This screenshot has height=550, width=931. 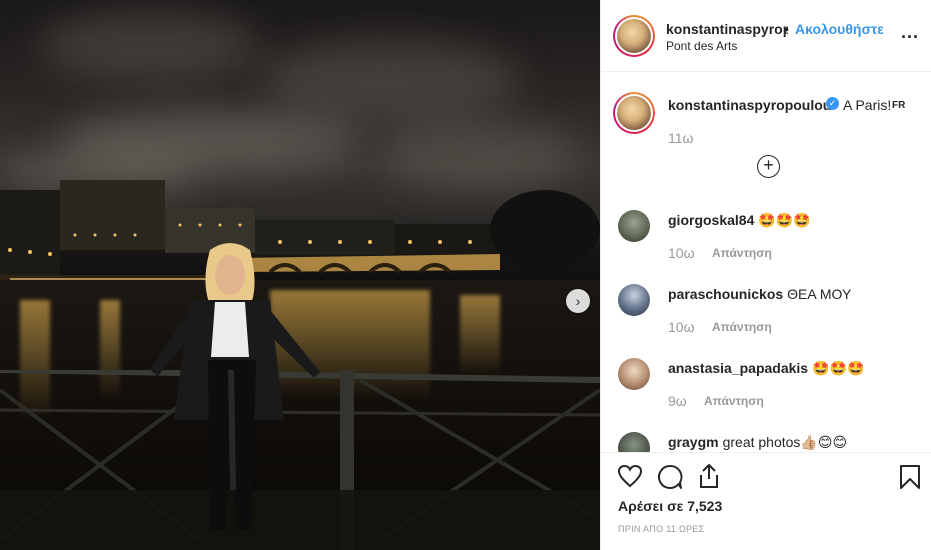 I want to click on caption-username: konstantinaspyropoulou, so click(x=749, y=105).